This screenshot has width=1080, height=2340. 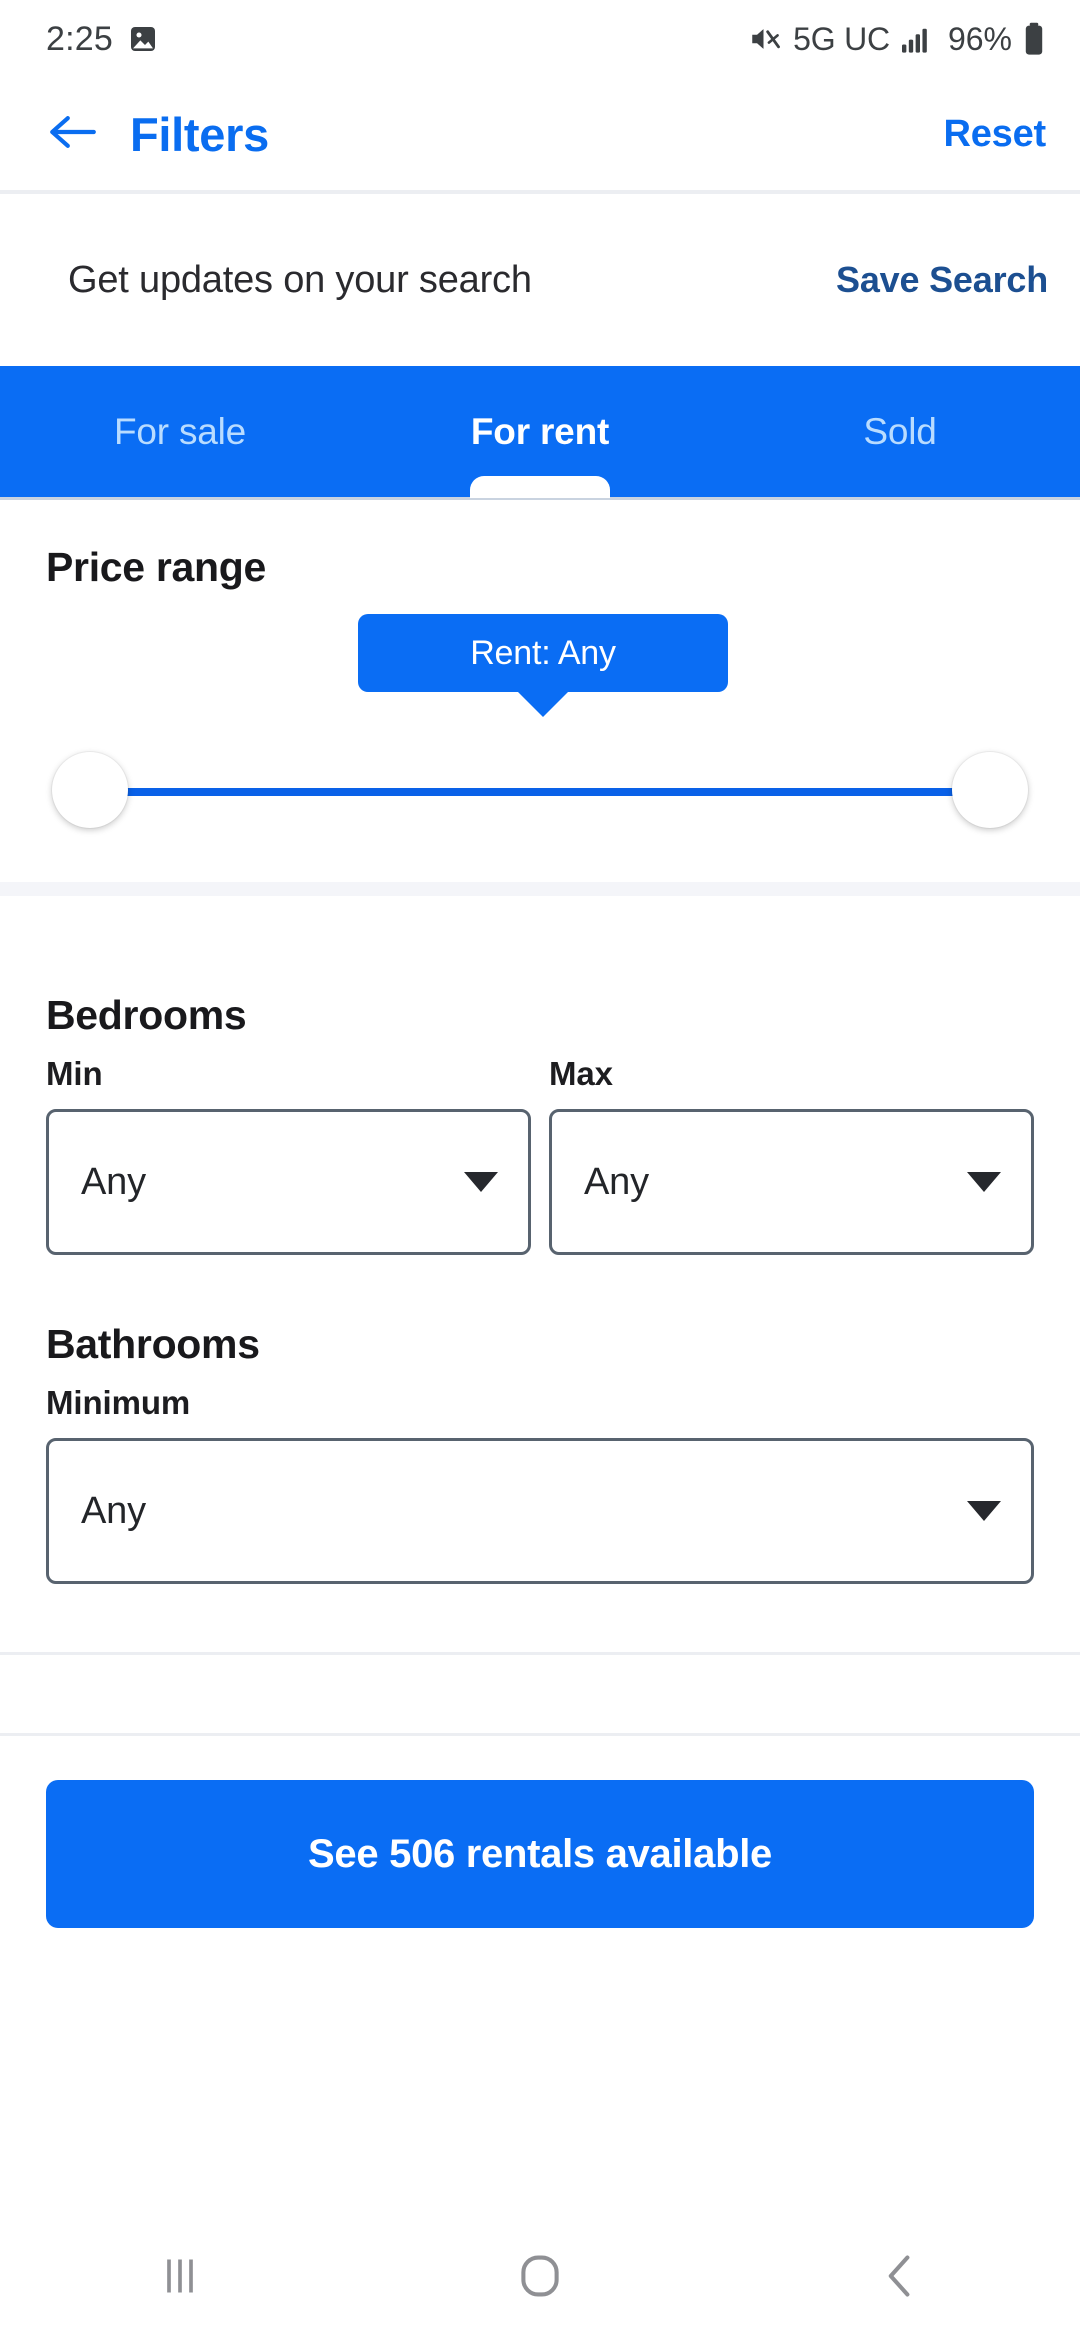 What do you see at coordinates (113, 1181) in the screenshot?
I see `bedrooms-min-value: Any` at bounding box center [113, 1181].